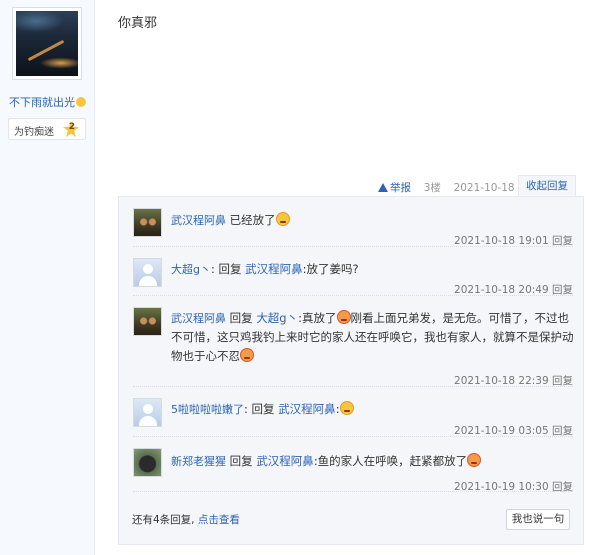 Image resolution: width=600 pixels, height=555 pixels. What do you see at coordinates (191, 269) in the screenshot?
I see `reply-author: 大超g丶` at bounding box center [191, 269].